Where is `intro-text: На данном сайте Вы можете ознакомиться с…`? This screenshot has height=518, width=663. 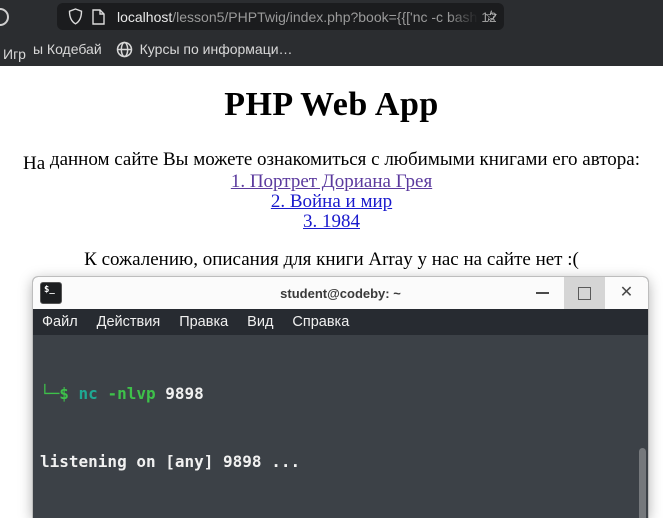
intro-text: На данном сайте Вы можете ознакомиться с… is located at coordinates (331, 161).